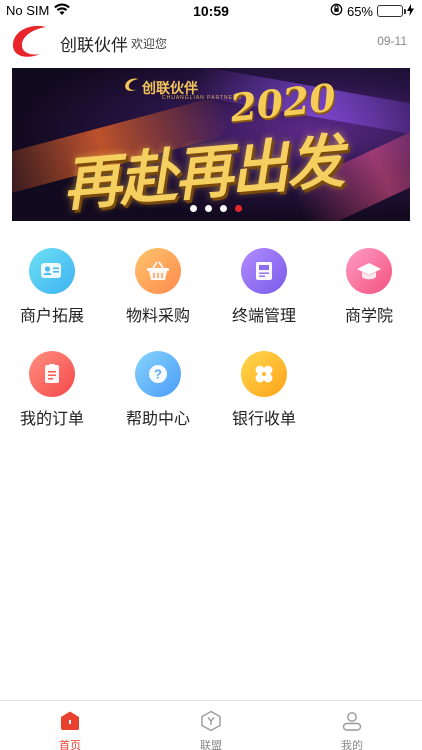  Describe the element at coordinates (149, 44) in the screenshot. I see `welcome-text: 欢迎您` at that location.